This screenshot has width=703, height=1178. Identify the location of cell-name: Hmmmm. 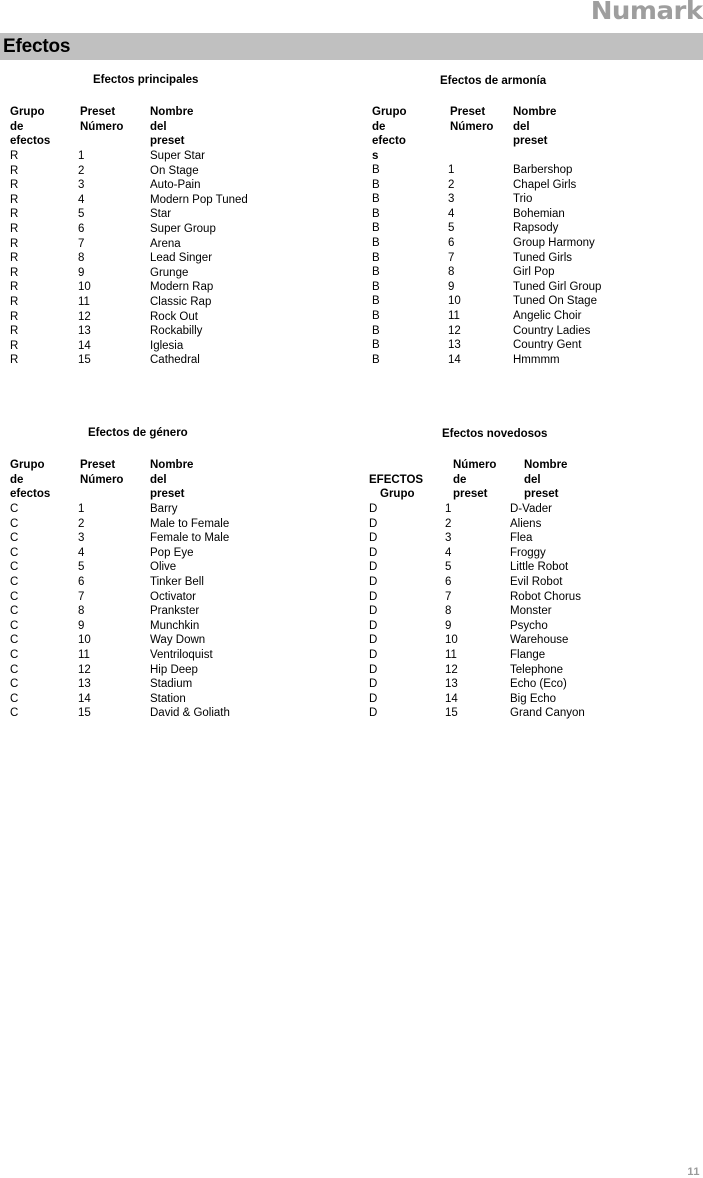
(536, 359).